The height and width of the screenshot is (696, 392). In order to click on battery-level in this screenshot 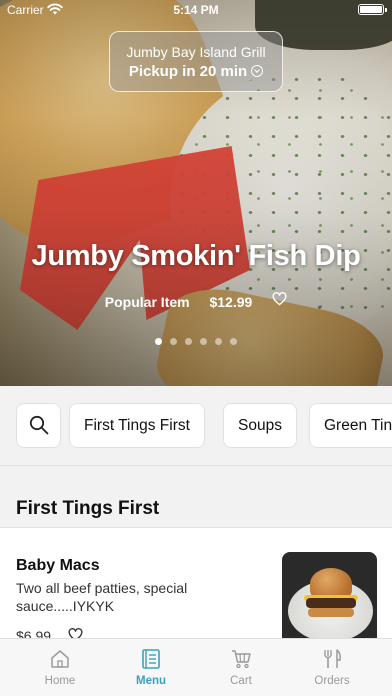, I will do `click(371, 9)`.